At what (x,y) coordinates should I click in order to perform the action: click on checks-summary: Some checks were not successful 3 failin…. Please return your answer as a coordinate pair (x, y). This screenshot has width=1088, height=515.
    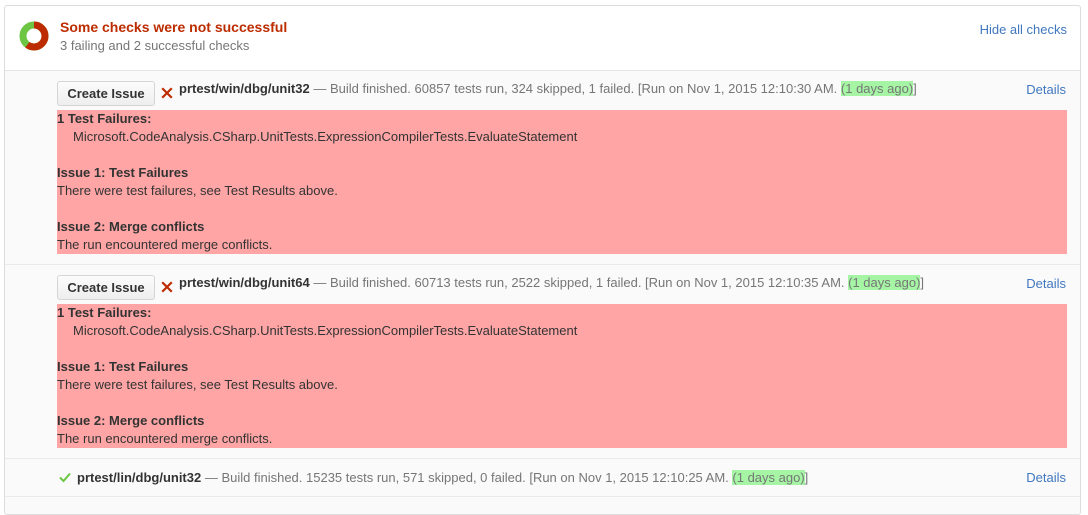
    Looking at the image, I should click on (542, 38).